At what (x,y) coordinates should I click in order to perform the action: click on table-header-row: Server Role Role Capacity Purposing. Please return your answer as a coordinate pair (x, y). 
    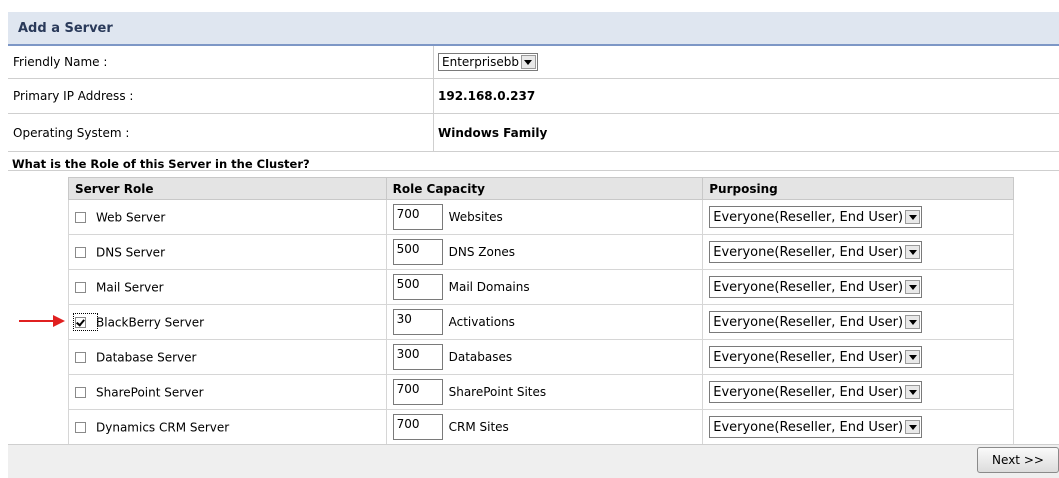
    Looking at the image, I should click on (541, 188).